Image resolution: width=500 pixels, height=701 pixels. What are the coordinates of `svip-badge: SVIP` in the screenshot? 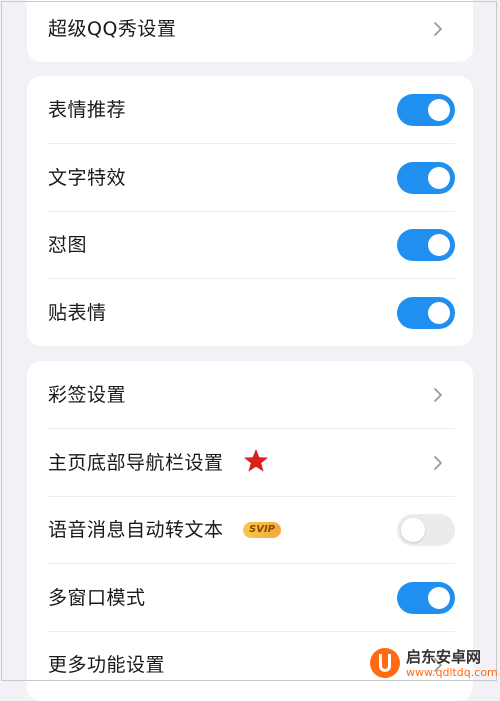 It's located at (262, 530).